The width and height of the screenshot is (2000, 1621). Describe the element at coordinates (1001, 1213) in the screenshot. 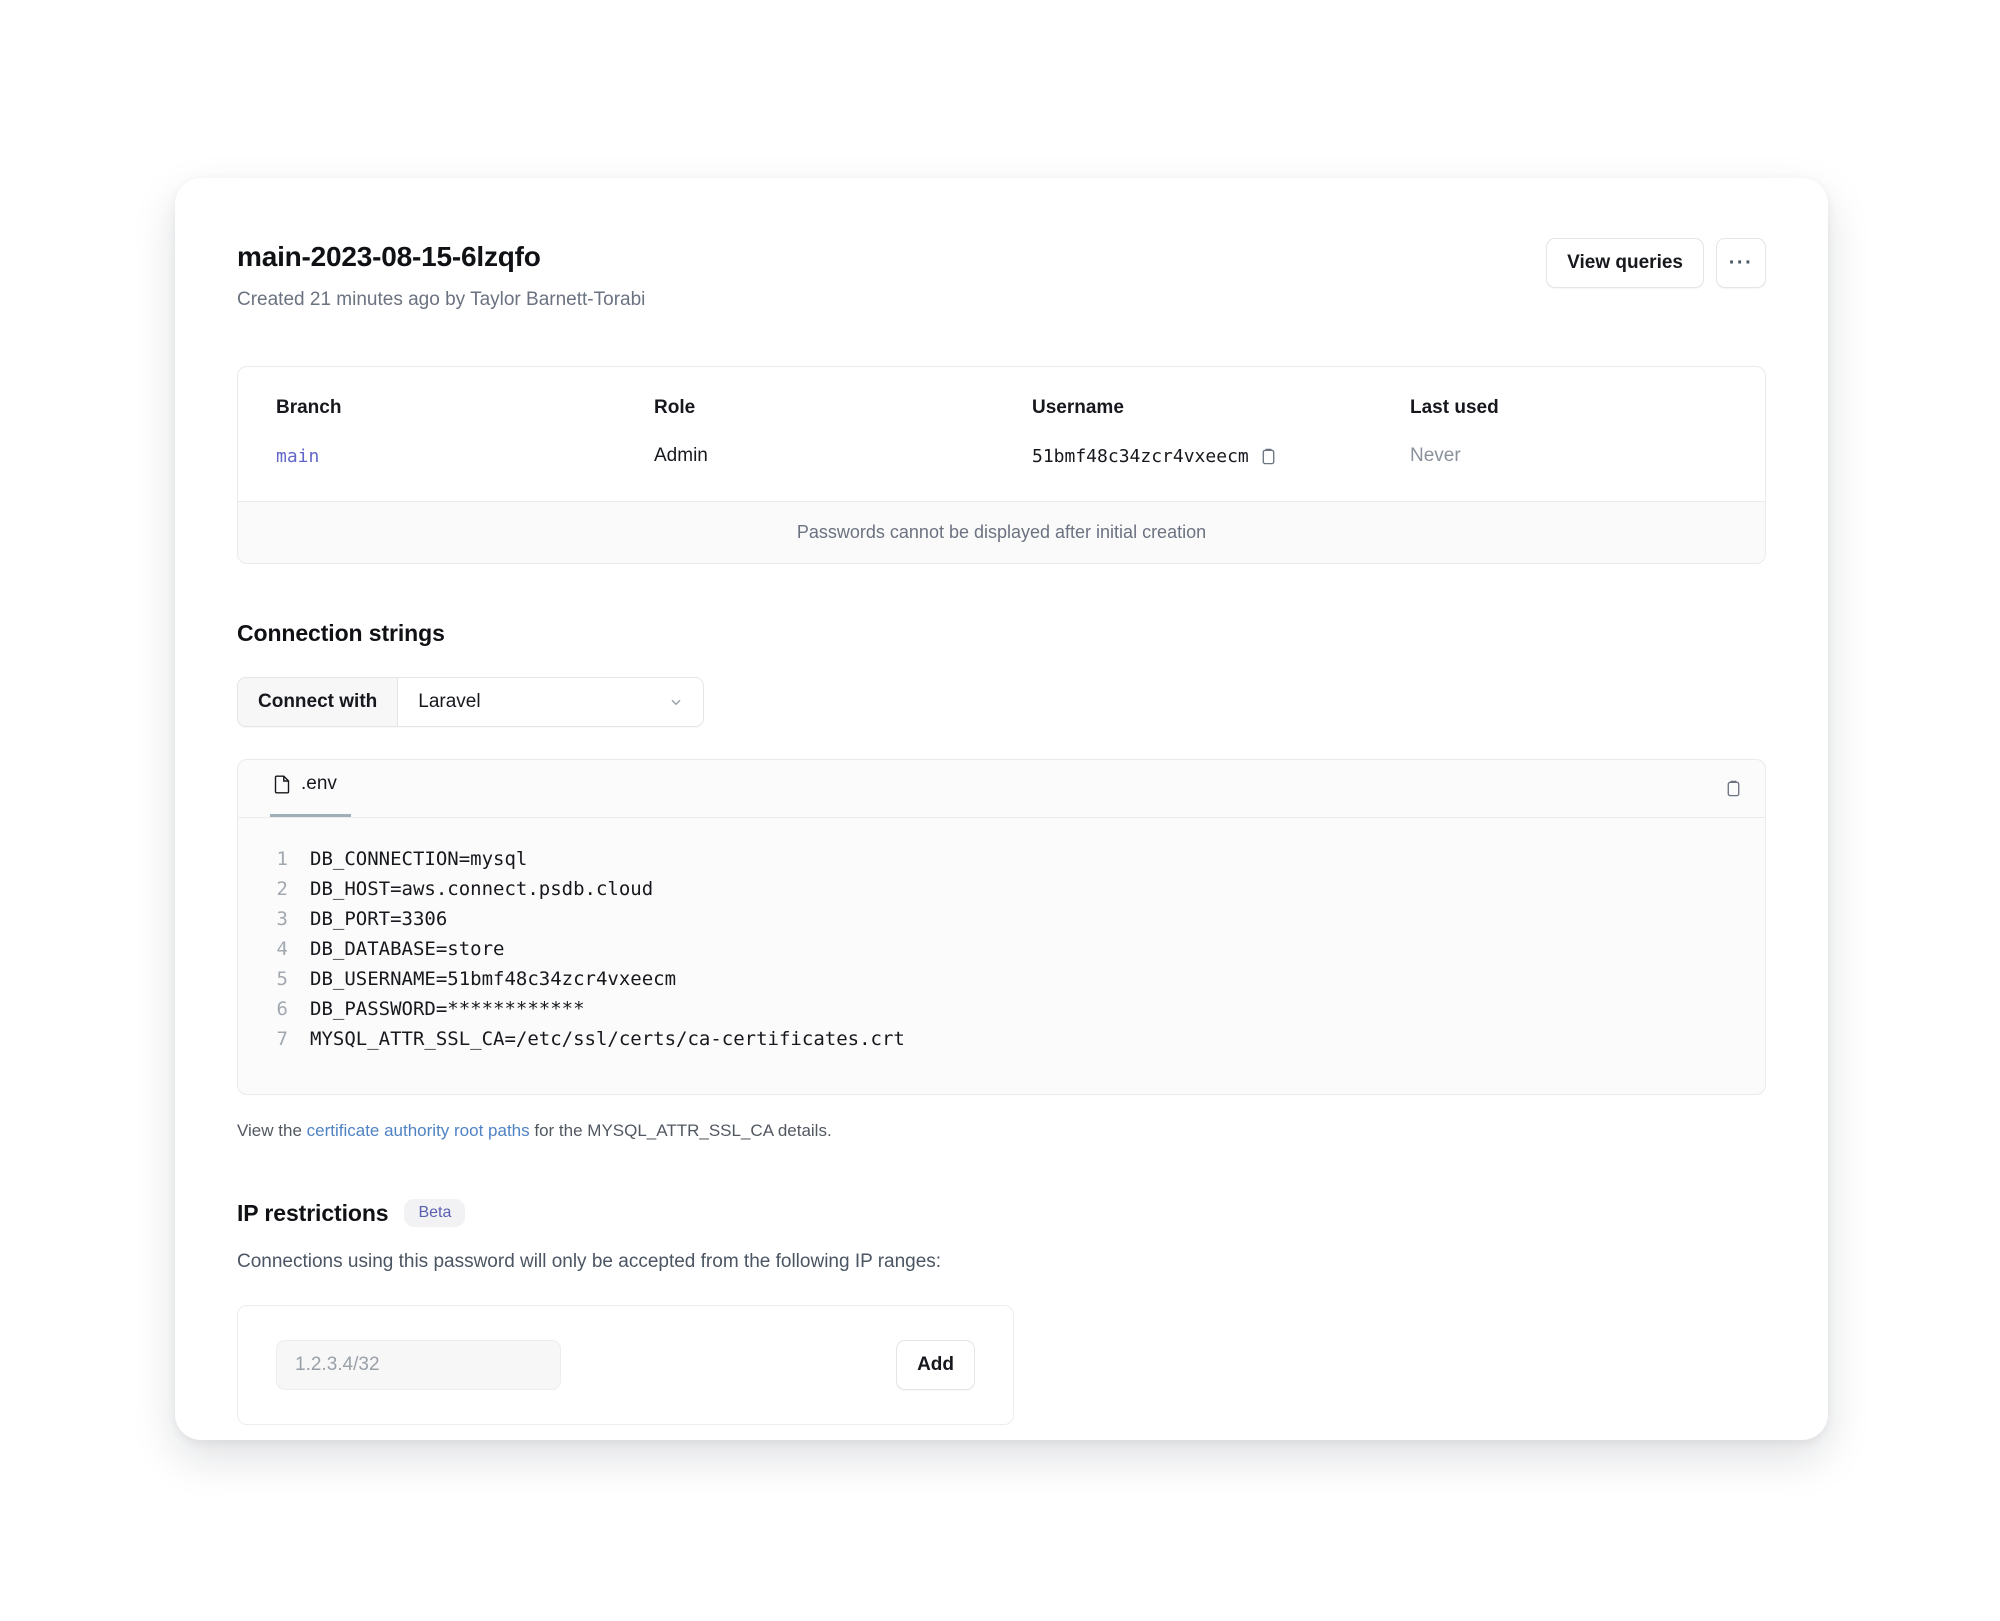

I see `ip-restrictions-title-row: IP restrictions Beta` at that location.